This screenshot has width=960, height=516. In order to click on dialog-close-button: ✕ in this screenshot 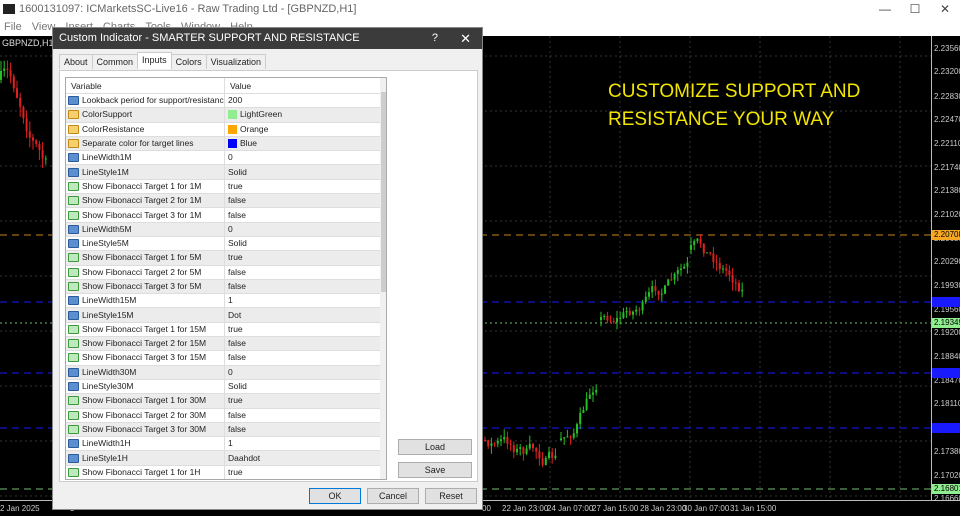, I will do `click(465, 38)`.